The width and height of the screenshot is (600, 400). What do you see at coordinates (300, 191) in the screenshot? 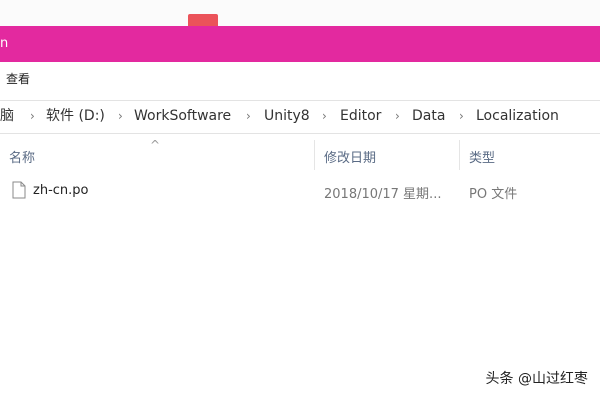
I see `file-row: zh-cn.po 2018/10/17 星期... PO 文件` at bounding box center [300, 191].